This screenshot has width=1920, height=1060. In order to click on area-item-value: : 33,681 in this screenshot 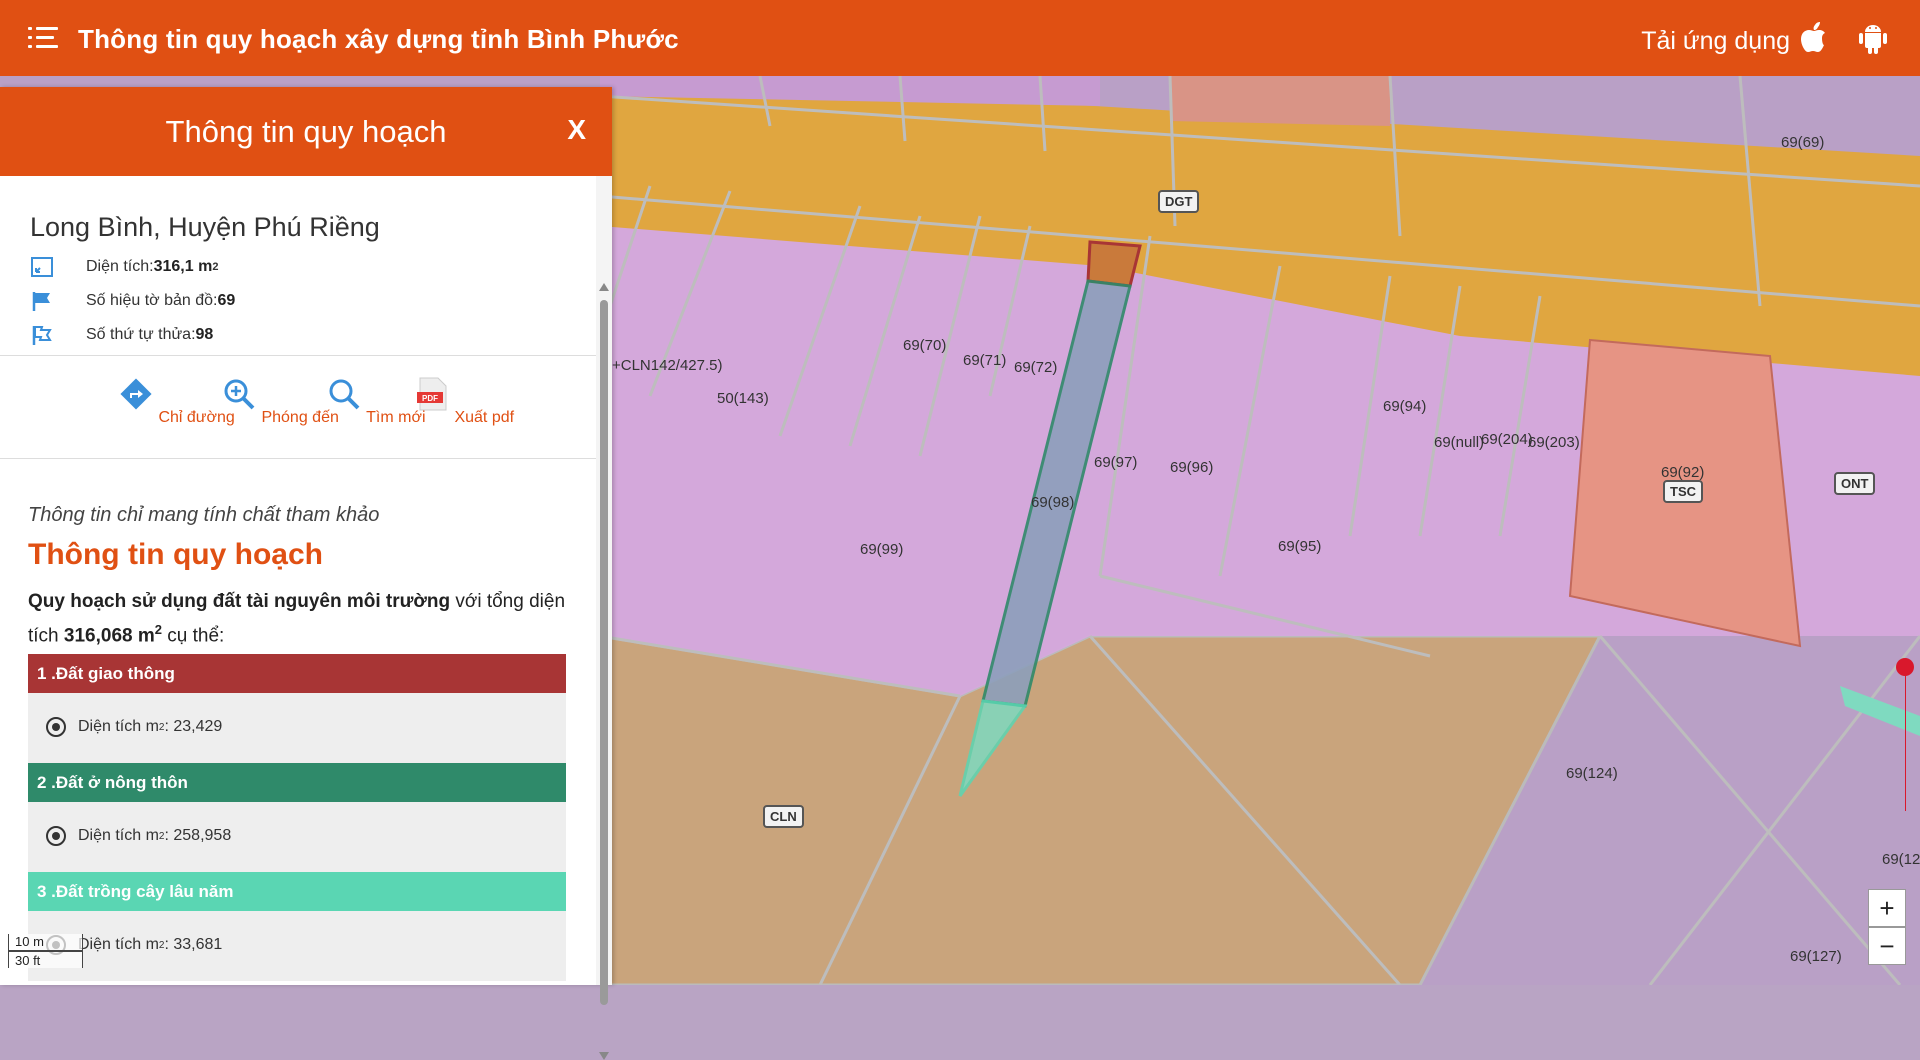, I will do `click(193, 944)`.